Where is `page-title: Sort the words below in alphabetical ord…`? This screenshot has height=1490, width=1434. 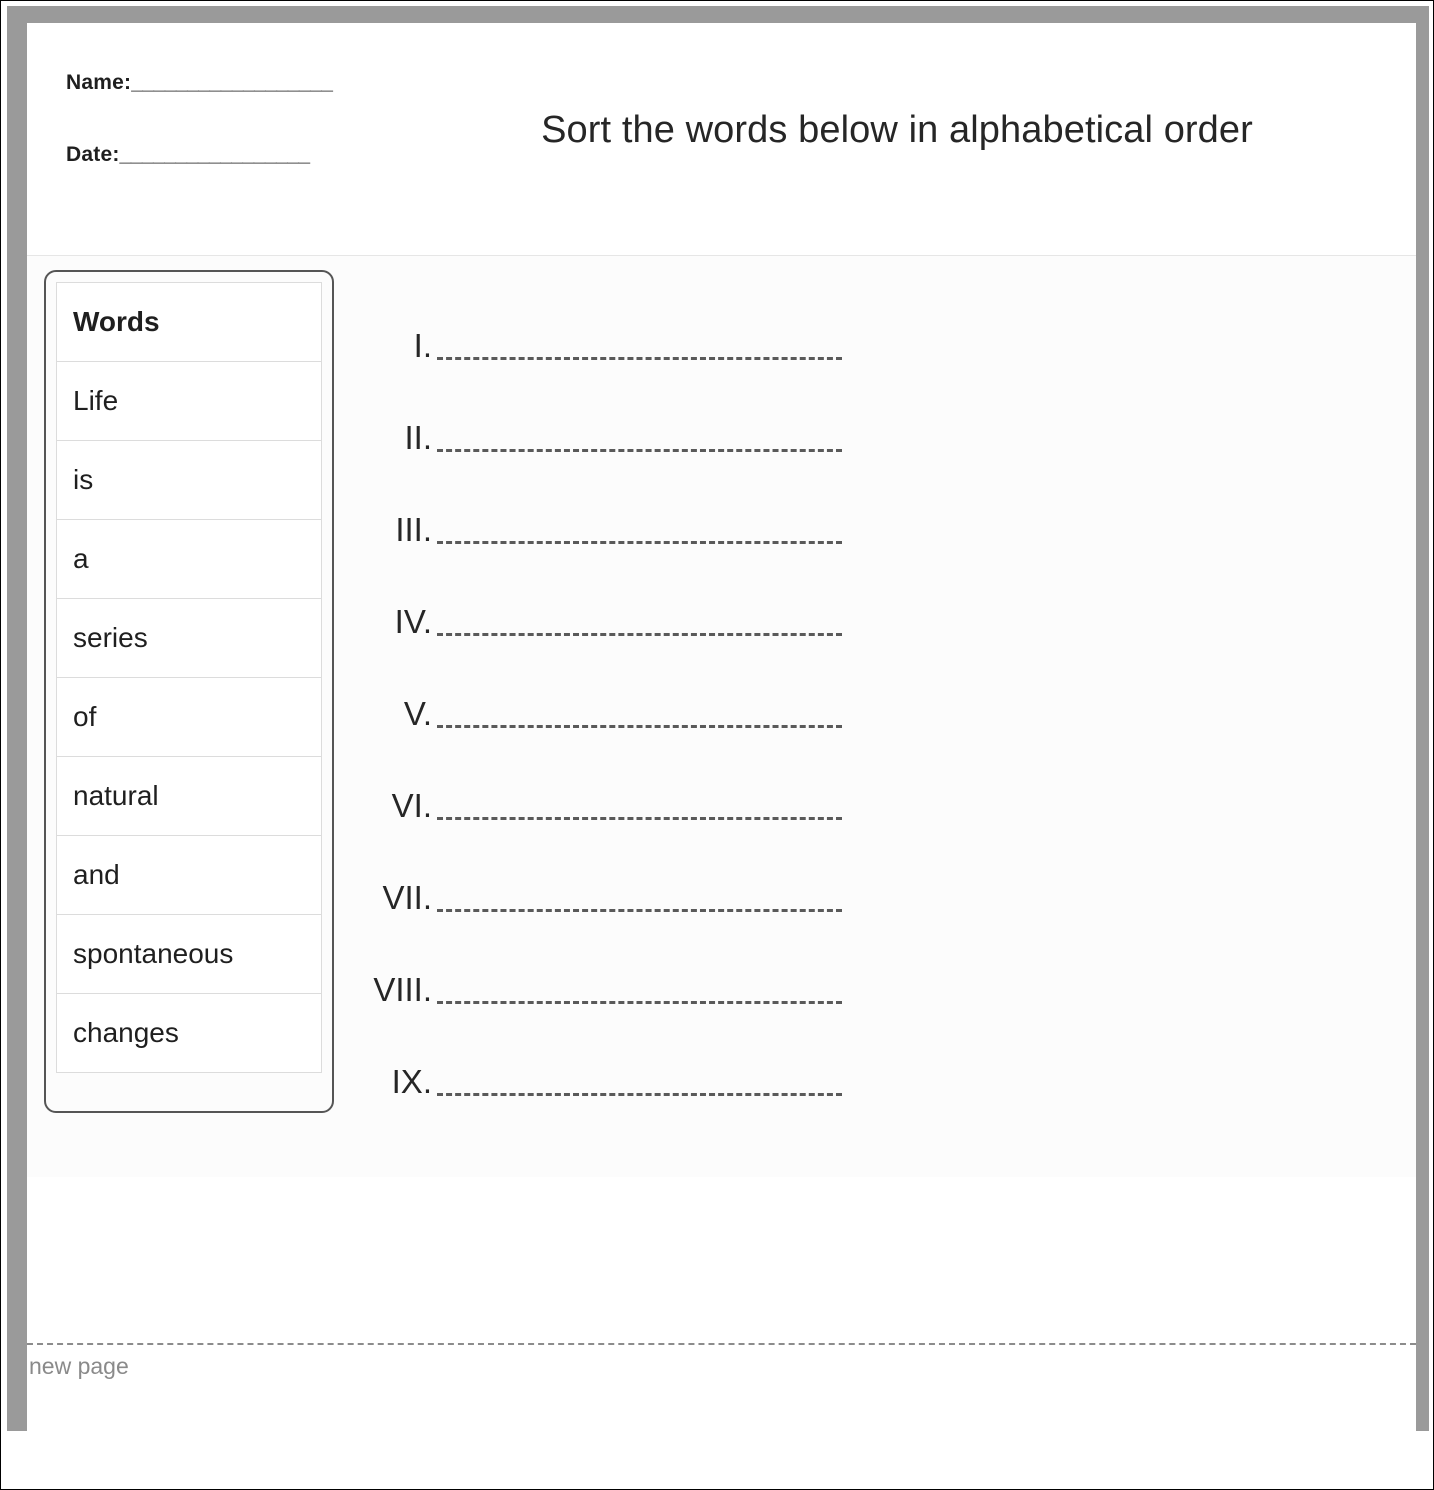
page-title: Sort the words below in alphabetical ord… is located at coordinates (897, 130).